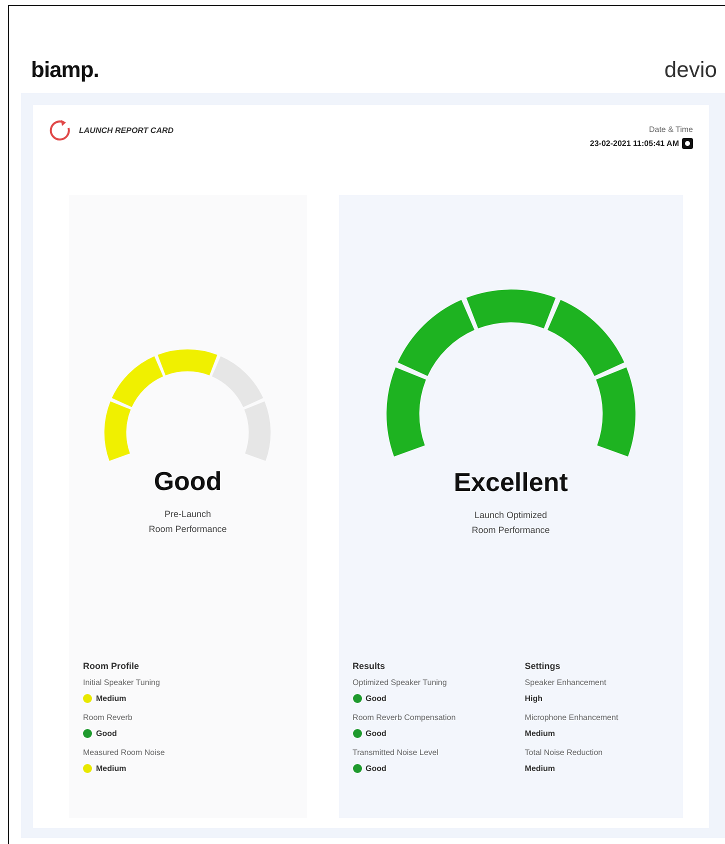 The width and height of the screenshot is (725, 844). I want to click on metric-label: Initial Speaker Tuning, so click(122, 682).